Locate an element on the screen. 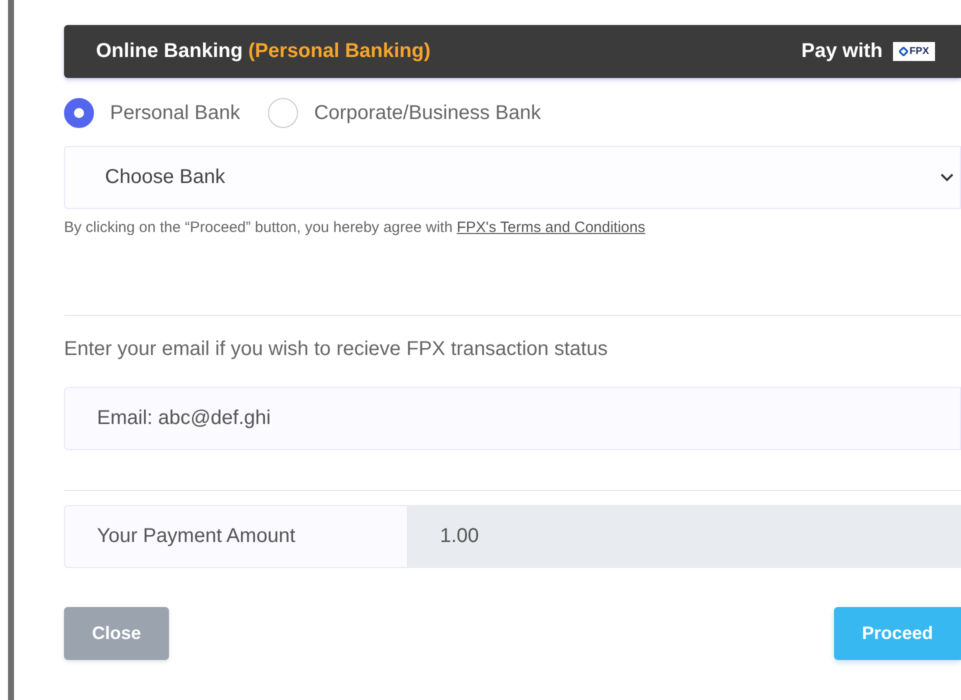  header-title: Online Banking (Personal Banking) is located at coordinates (263, 51).